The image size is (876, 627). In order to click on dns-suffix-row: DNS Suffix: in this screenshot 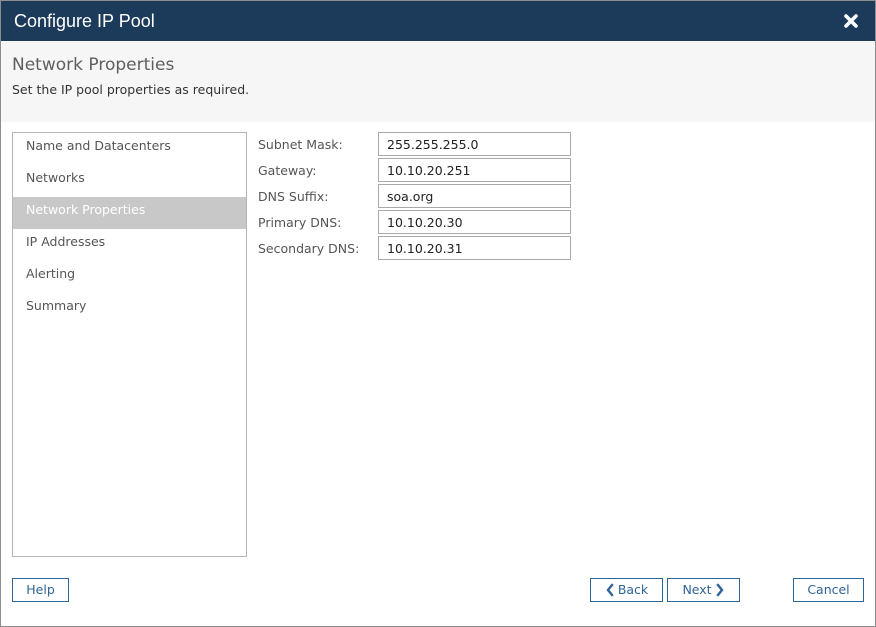, I will do `click(418, 196)`.